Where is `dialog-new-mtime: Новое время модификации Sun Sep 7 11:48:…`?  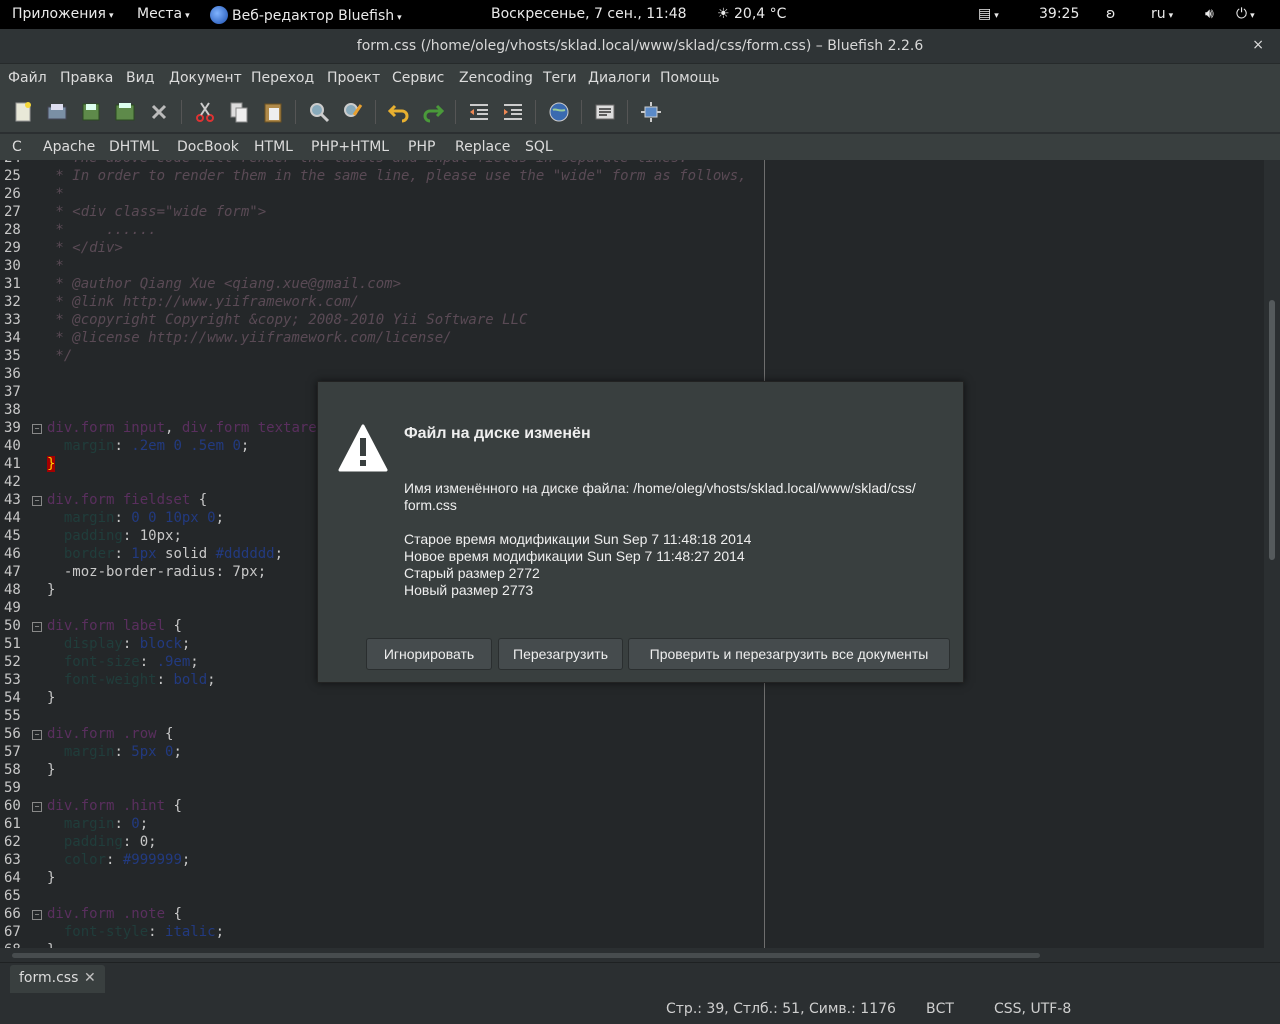 dialog-new-mtime: Новое время модификации Sun Sep 7 11:48:… is located at coordinates (574, 556).